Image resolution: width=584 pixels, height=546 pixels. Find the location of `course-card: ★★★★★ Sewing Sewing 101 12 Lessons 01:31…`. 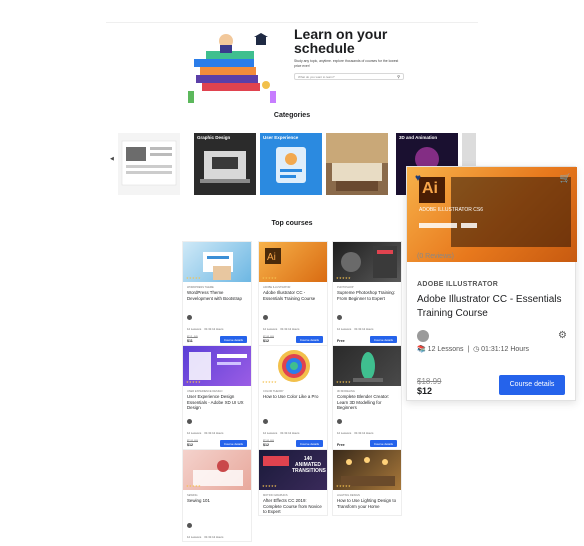

course-card: ★★★★★ Sewing Sewing 101 12 Lessons 01:31… is located at coordinates (217, 495).